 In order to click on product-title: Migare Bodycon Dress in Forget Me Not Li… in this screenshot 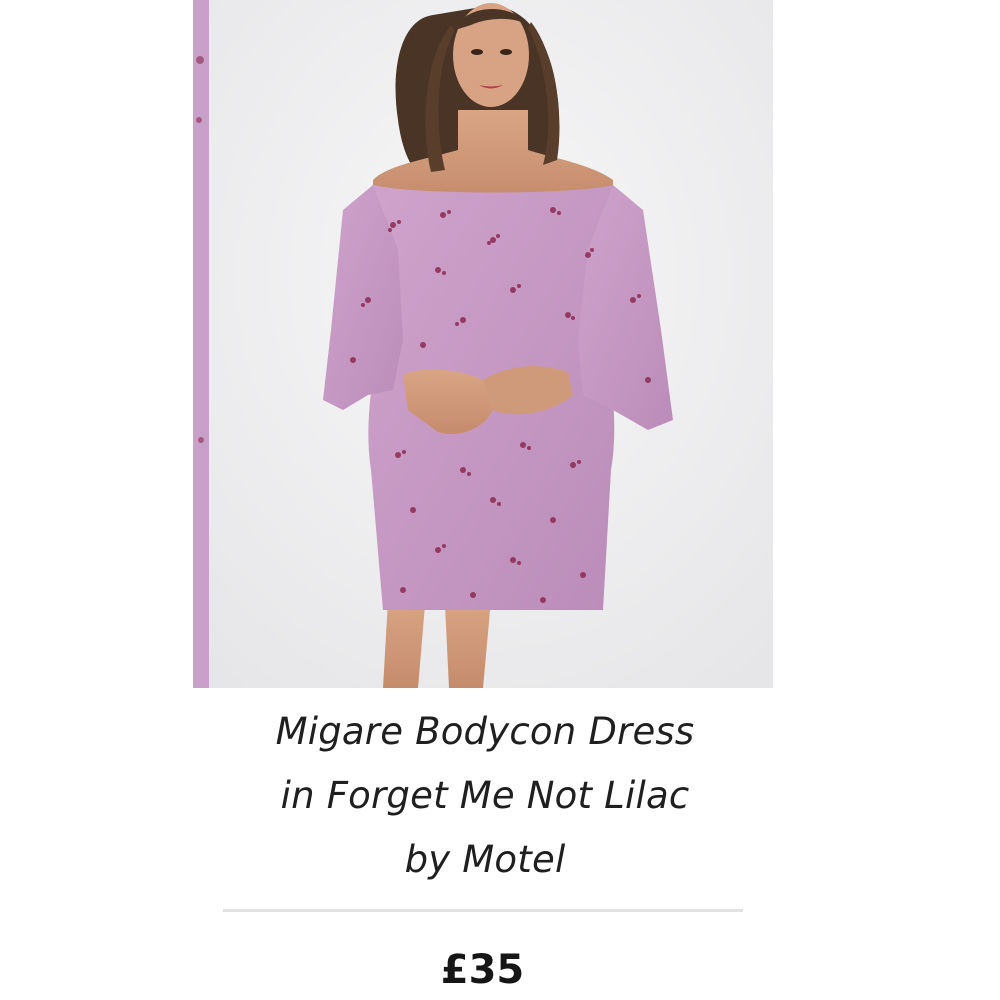, I will do `click(485, 796)`.